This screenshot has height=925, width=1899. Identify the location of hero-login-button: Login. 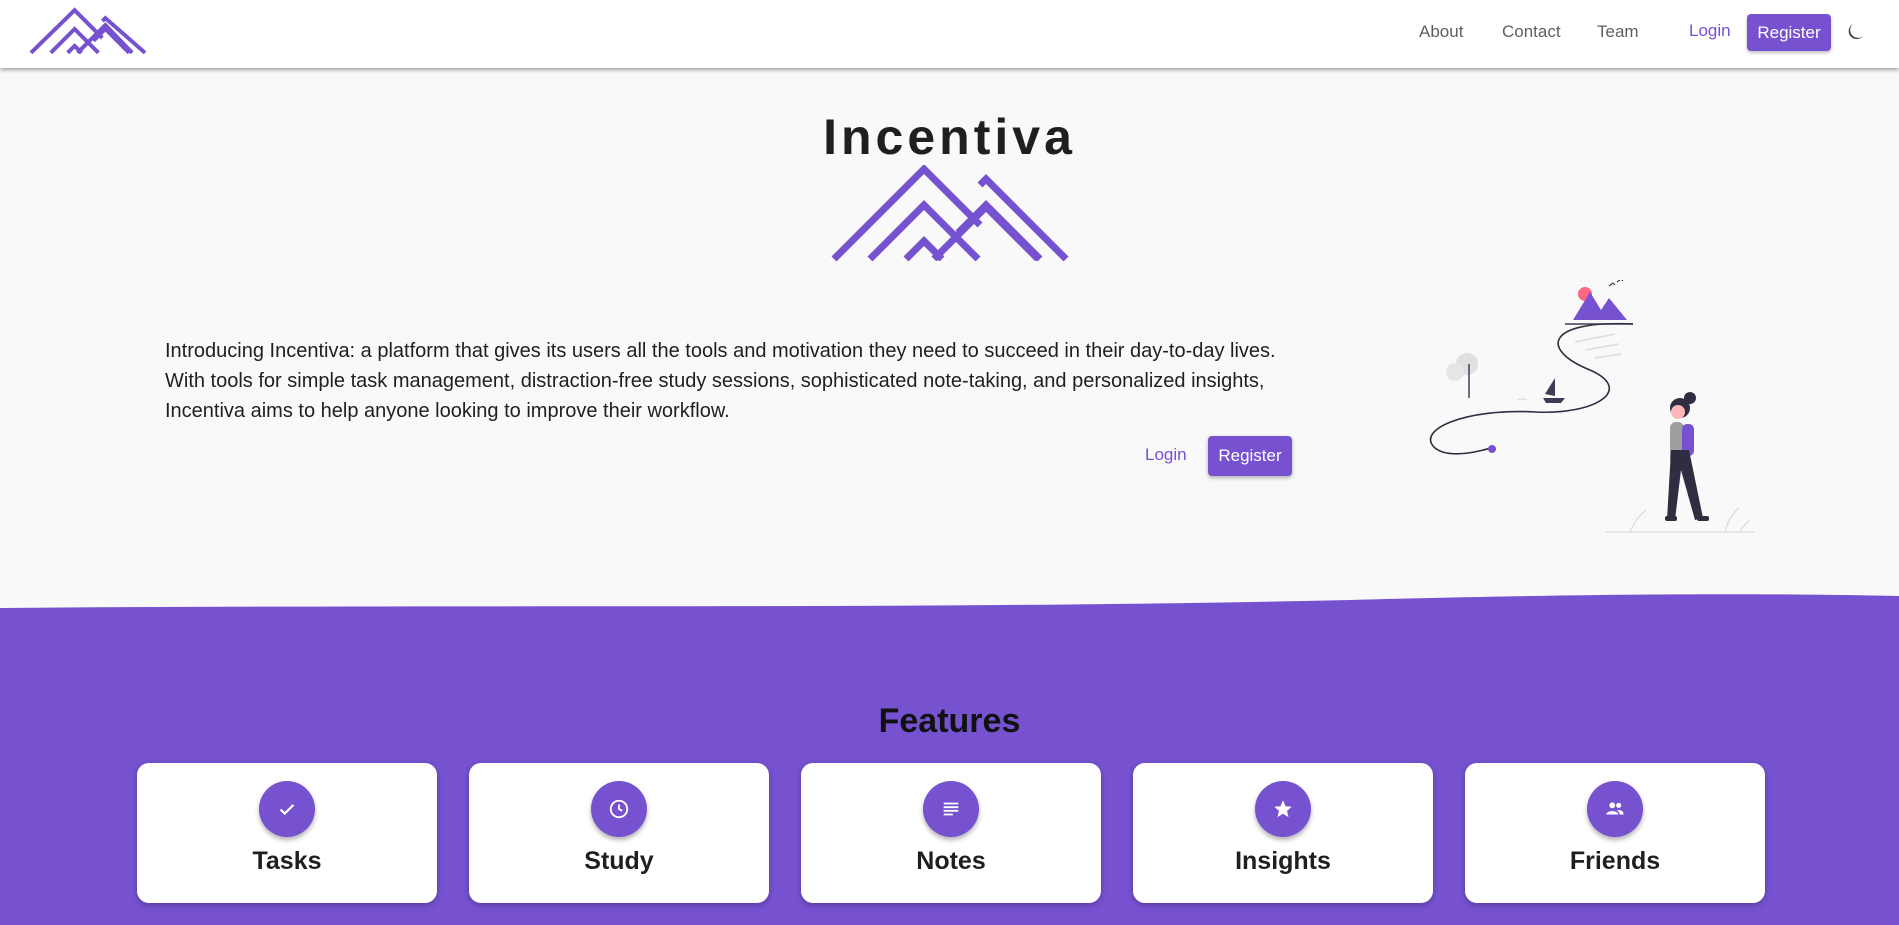
(1166, 455).